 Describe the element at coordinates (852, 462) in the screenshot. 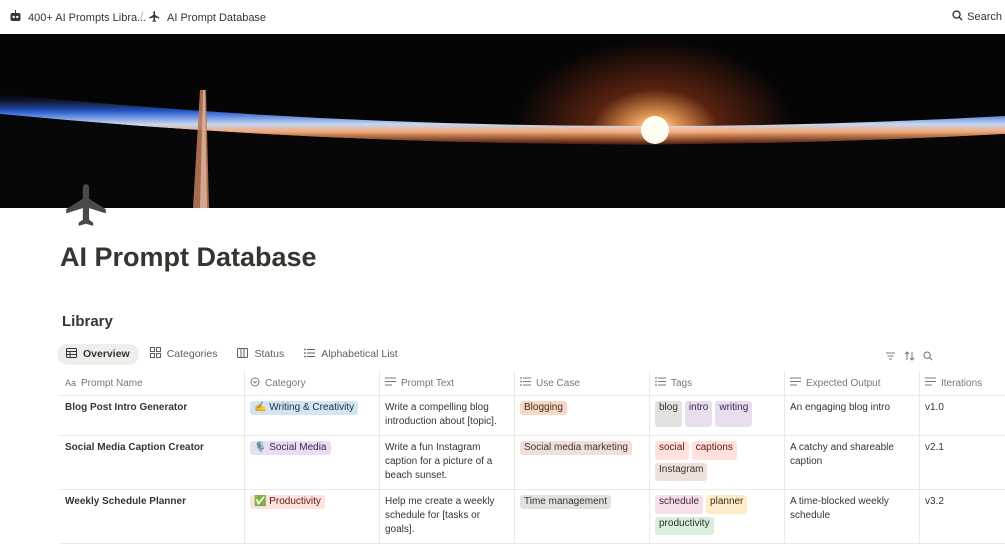

I see `expected-output-cell: A catchy and shareable caption` at that location.